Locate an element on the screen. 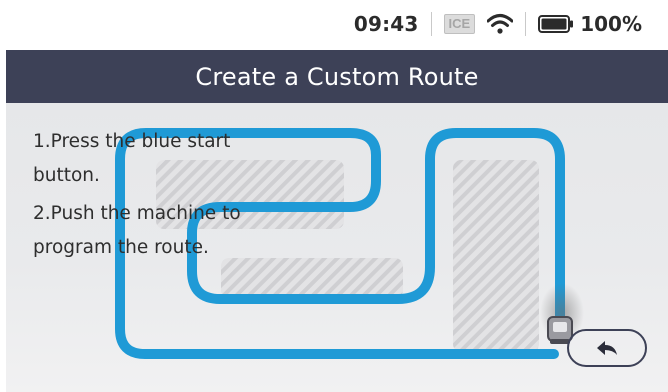  page-title: Create a Custom Route is located at coordinates (337, 76).